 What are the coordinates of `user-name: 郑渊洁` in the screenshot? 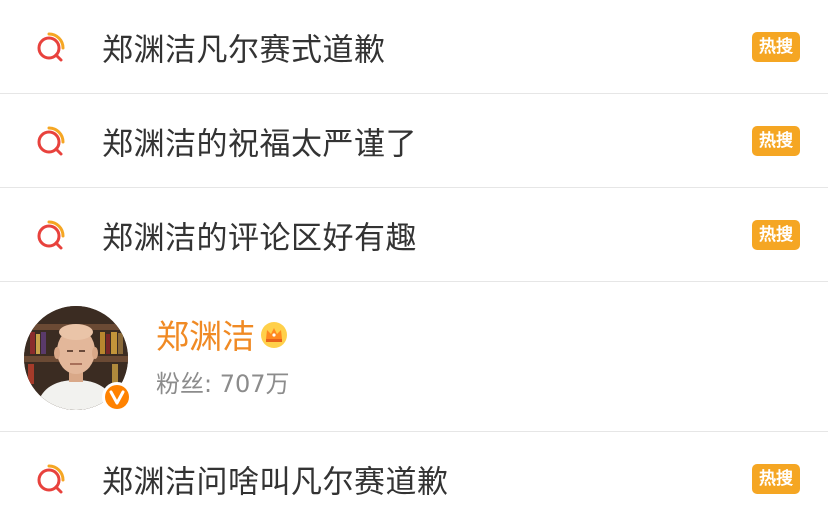 It's located at (222, 334).